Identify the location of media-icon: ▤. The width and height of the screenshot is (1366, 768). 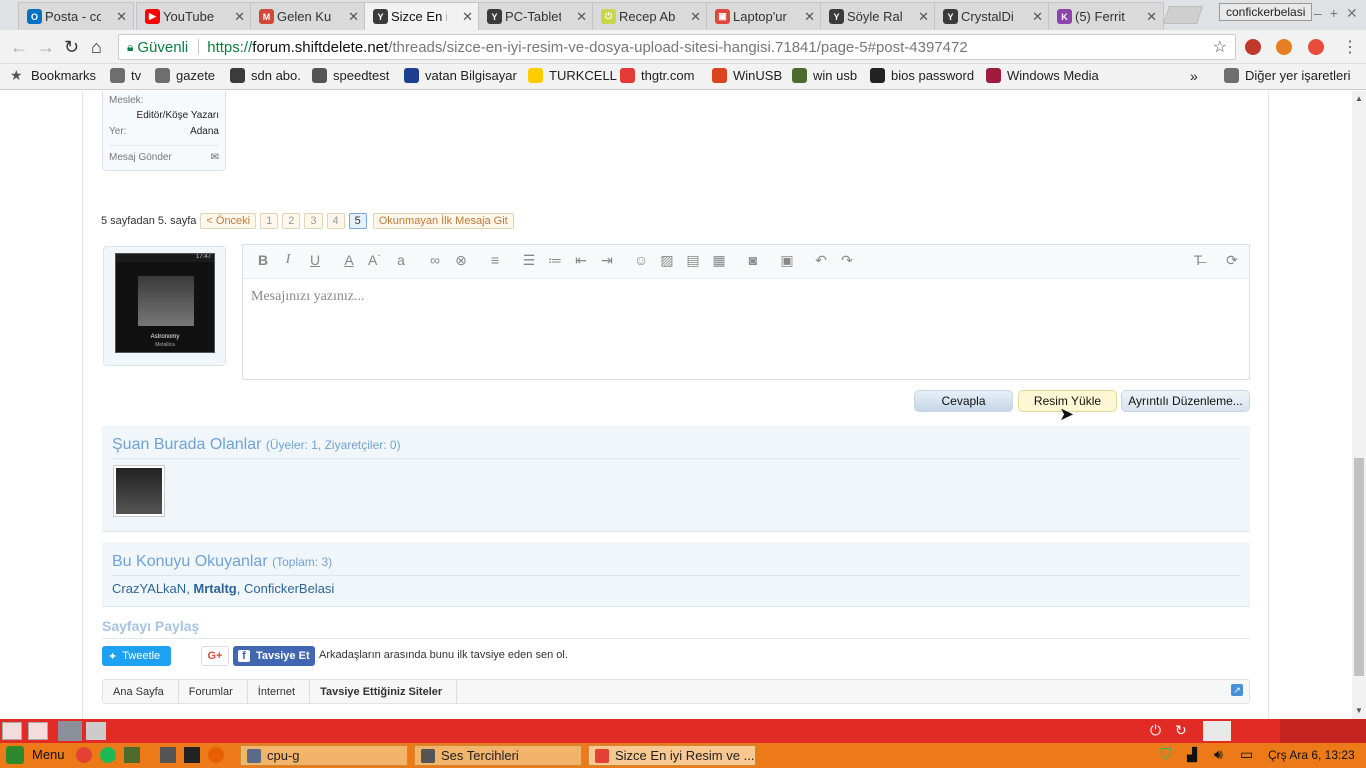
(693, 260).